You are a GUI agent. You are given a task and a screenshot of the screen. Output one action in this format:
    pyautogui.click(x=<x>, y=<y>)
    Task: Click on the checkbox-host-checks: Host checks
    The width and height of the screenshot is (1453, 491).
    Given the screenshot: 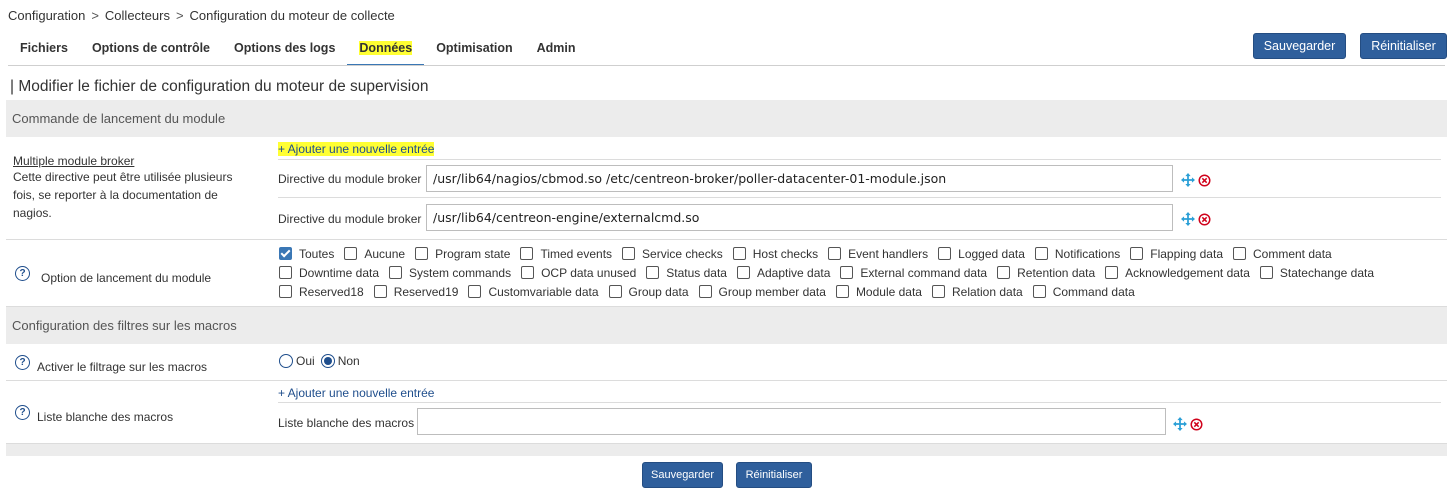 What is the action you would take?
    pyautogui.click(x=775, y=254)
    